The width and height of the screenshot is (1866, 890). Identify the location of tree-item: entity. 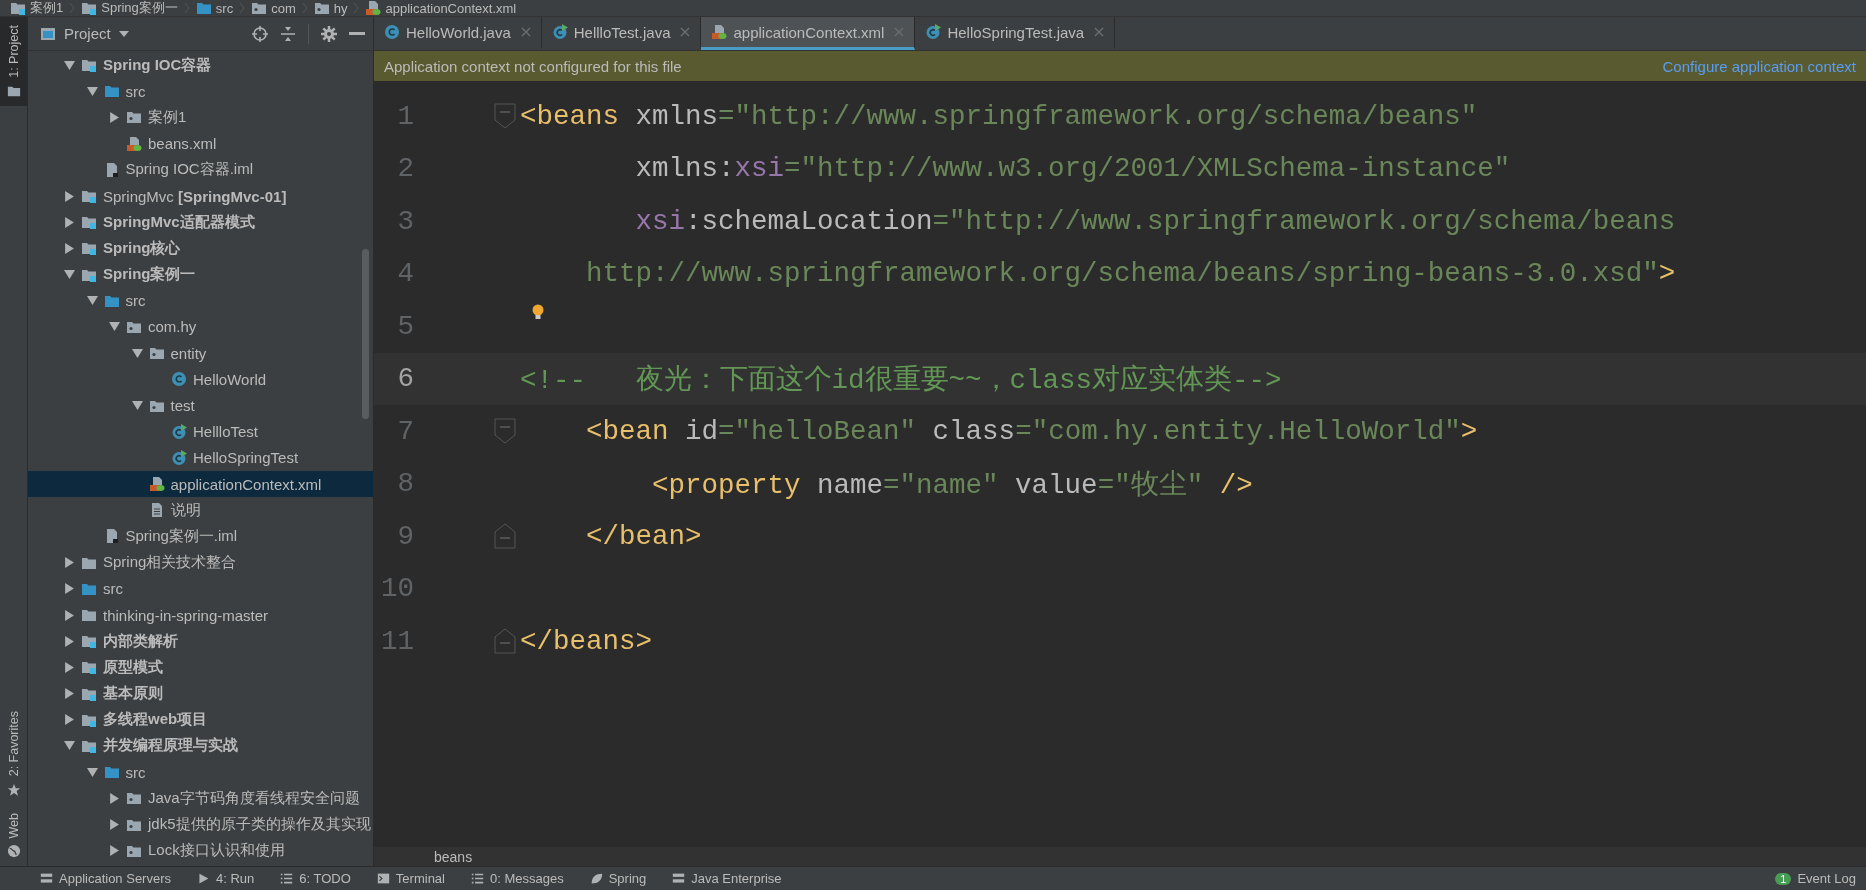
(200, 353).